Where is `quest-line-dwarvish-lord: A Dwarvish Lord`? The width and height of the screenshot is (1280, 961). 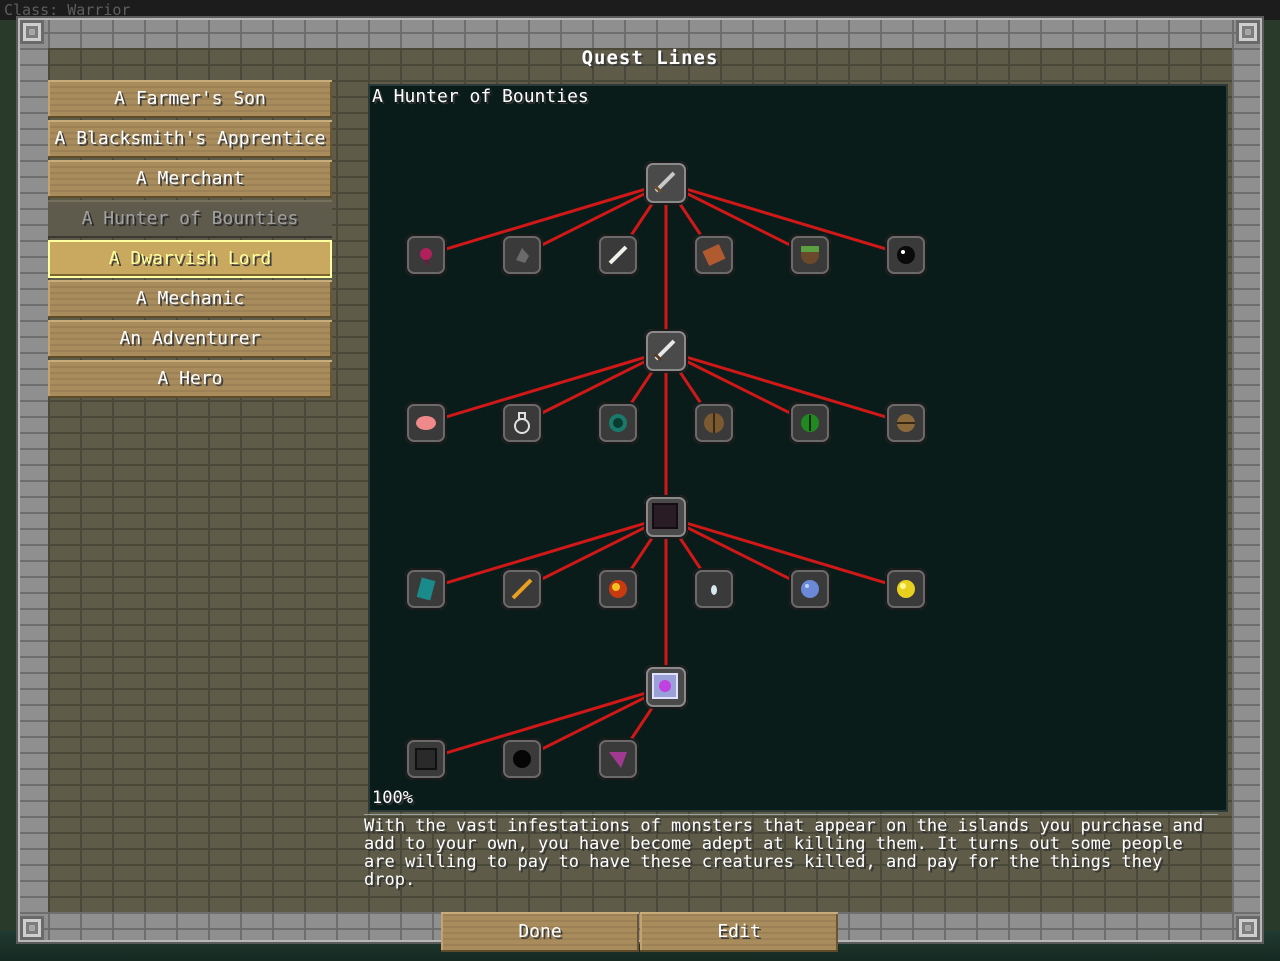
quest-line-dwarvish-lord: A Dwarvish Lord is located at coordinates (190, 259).